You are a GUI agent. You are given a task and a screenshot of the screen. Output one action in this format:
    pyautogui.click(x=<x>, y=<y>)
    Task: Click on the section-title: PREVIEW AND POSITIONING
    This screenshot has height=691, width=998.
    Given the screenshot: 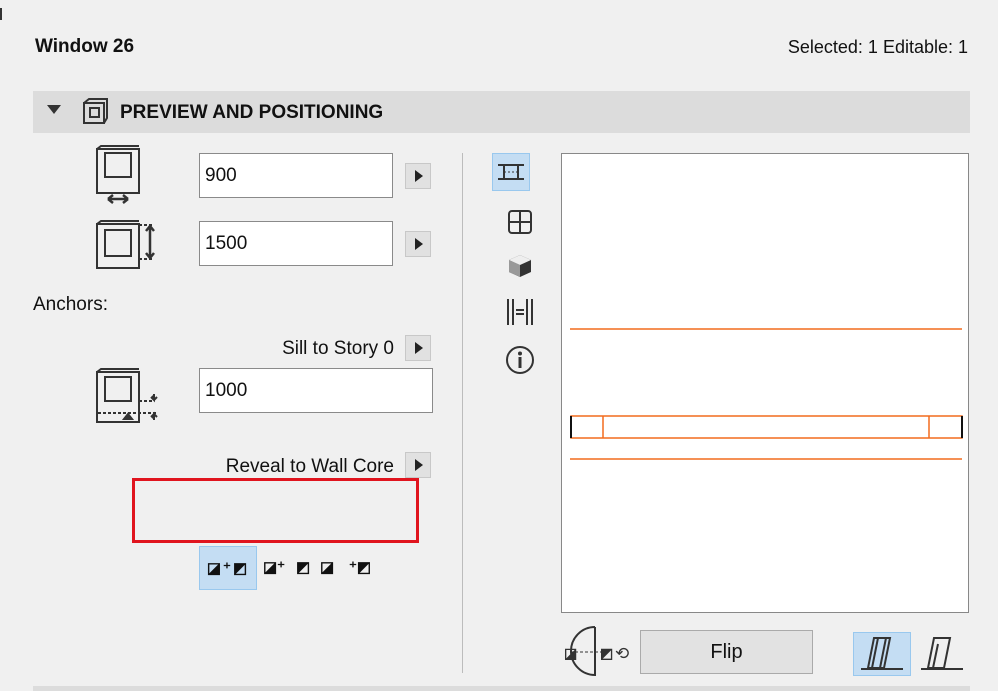 What is the action you would take?
    pyautogui.click(x=252, y=112)
    